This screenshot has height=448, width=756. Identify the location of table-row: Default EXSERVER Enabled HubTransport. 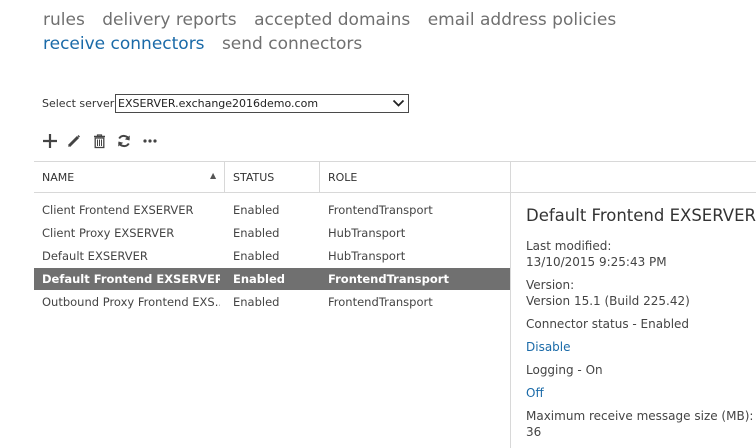
(272, 256).